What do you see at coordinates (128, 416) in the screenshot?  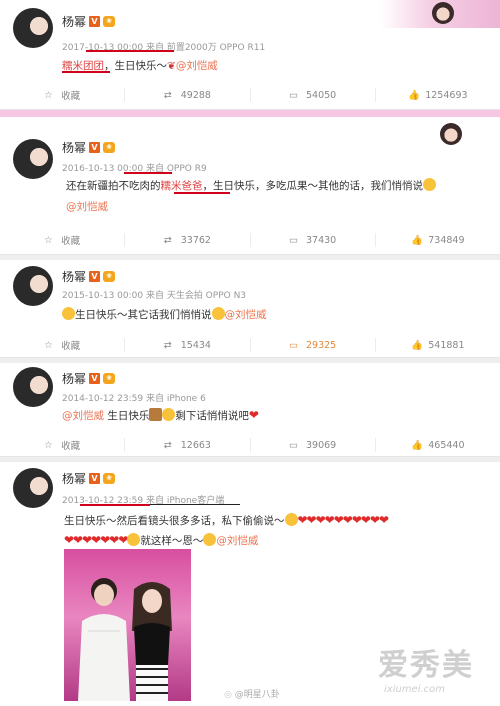 I see `post-text-body: 生日快乐` at bounding box center [128, 416].